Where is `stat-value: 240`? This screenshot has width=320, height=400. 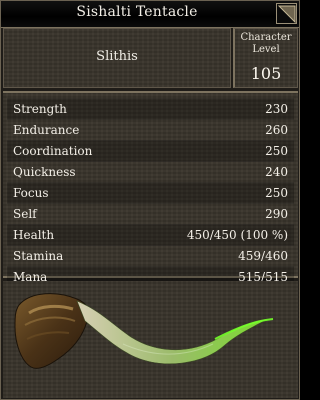 stat-value: 240 is located at coordinates (276, 172).